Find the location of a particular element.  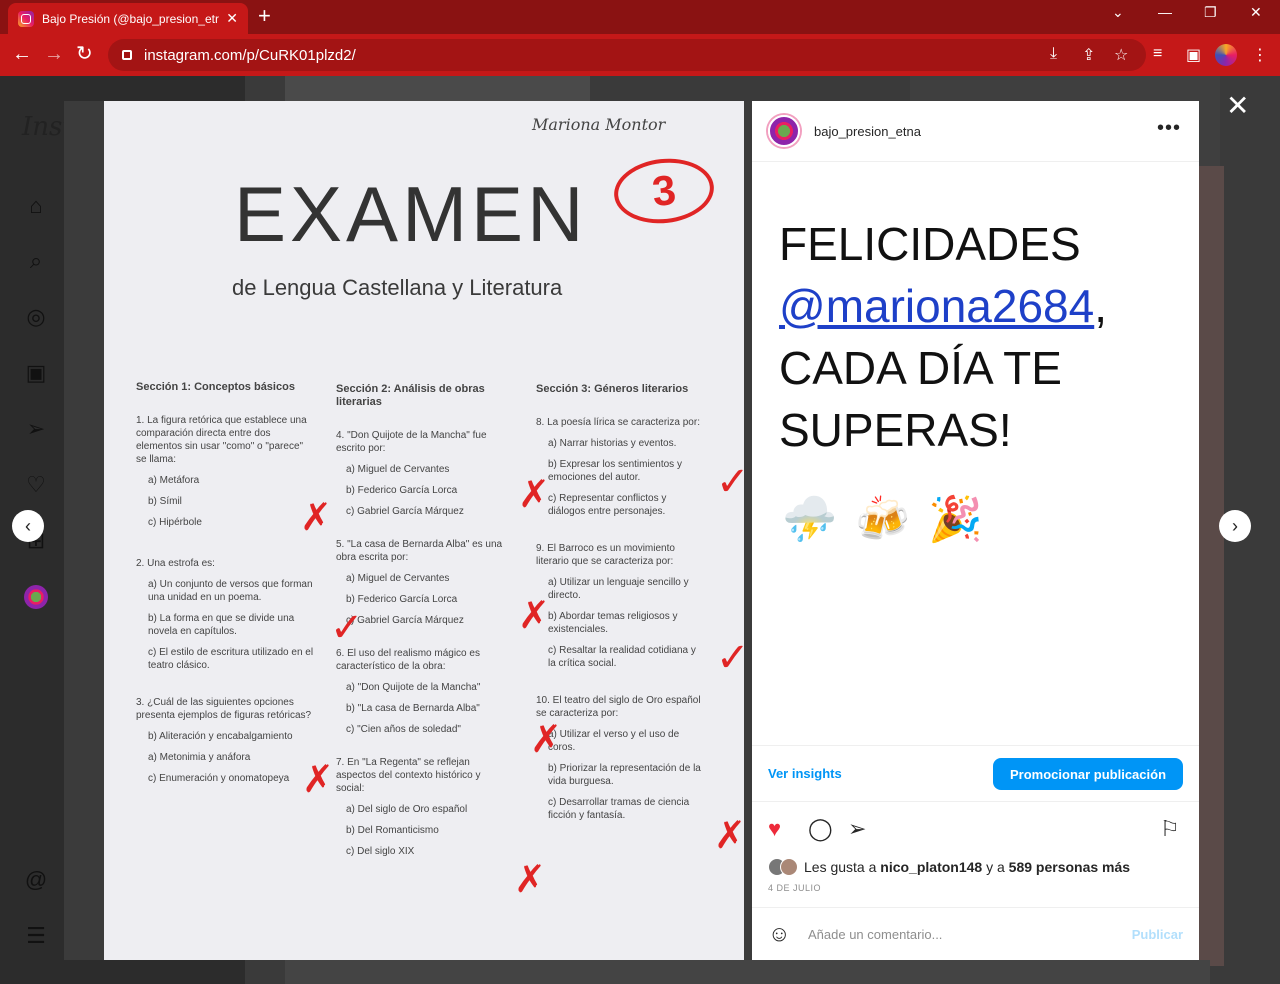

previous-post-arrow-icon: ‹ is located at coordinates (28, 526).